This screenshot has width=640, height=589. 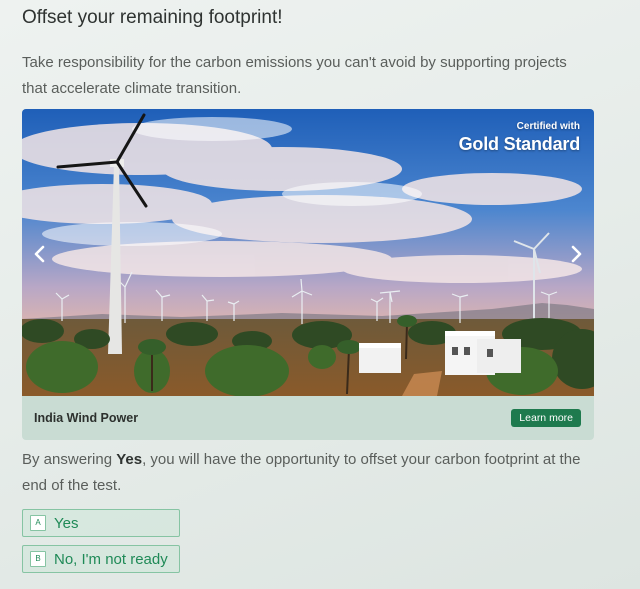 I want to click on question-emphasis: Yes, so click(x=129, y=459).